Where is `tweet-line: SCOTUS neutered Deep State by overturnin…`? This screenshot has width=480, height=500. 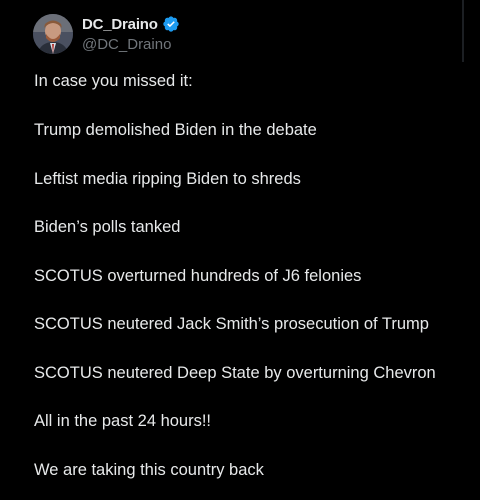 tweet-line: SCOTUS neutered Deep State by overturnin… is located at coordinates (235, 373).